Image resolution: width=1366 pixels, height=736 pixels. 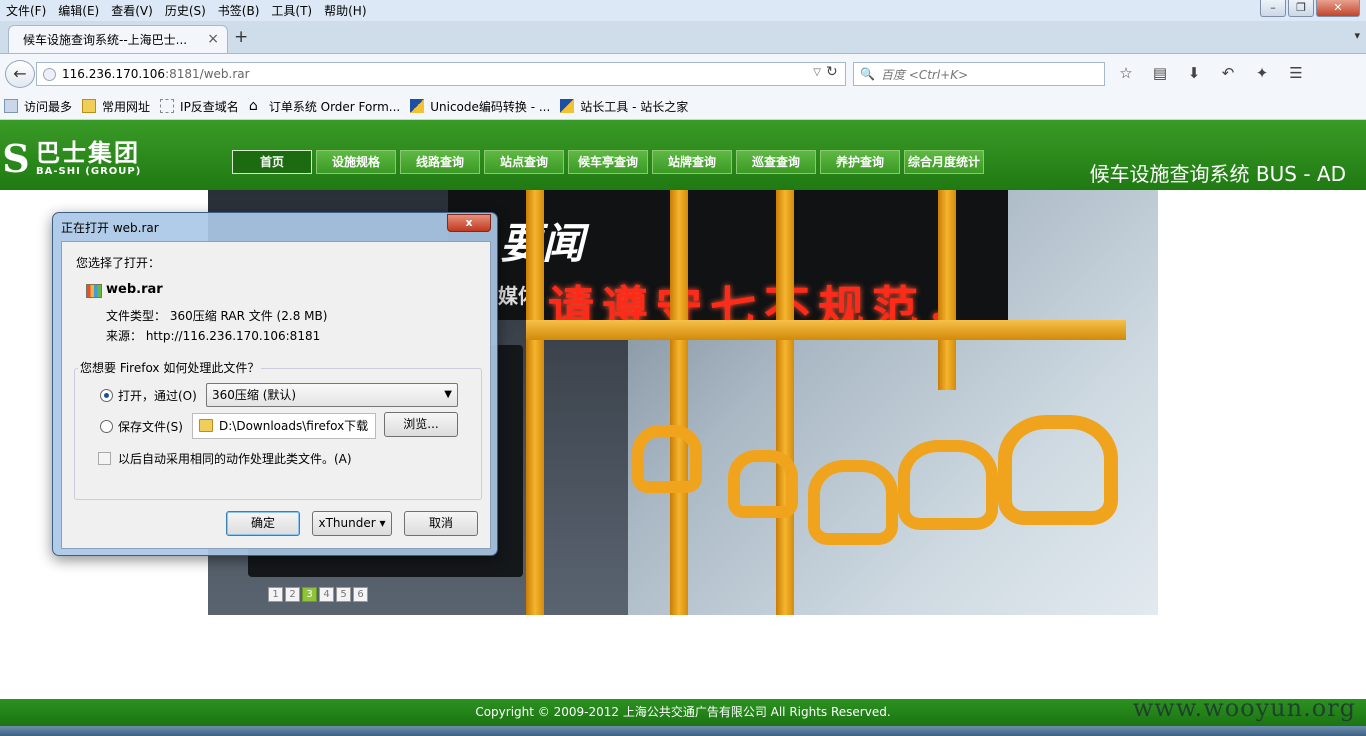 What do you see at coordinates (170, 367) in the screenshot?
I see `action-question: 您想要 Firefox 如何处理此文件？` at bounding box center [170, 367].